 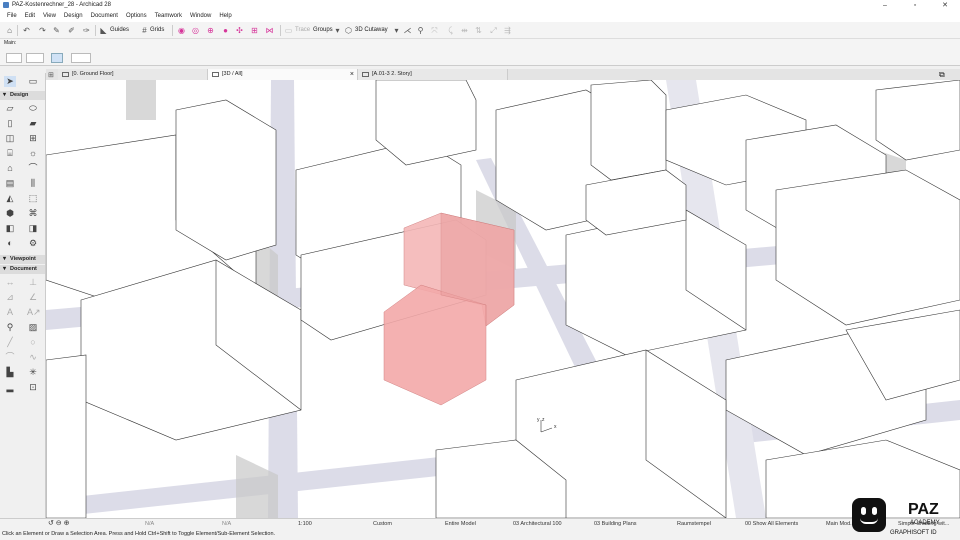 I want to click on shell-tool-icon: ⌒, so click(x=33, y=168).